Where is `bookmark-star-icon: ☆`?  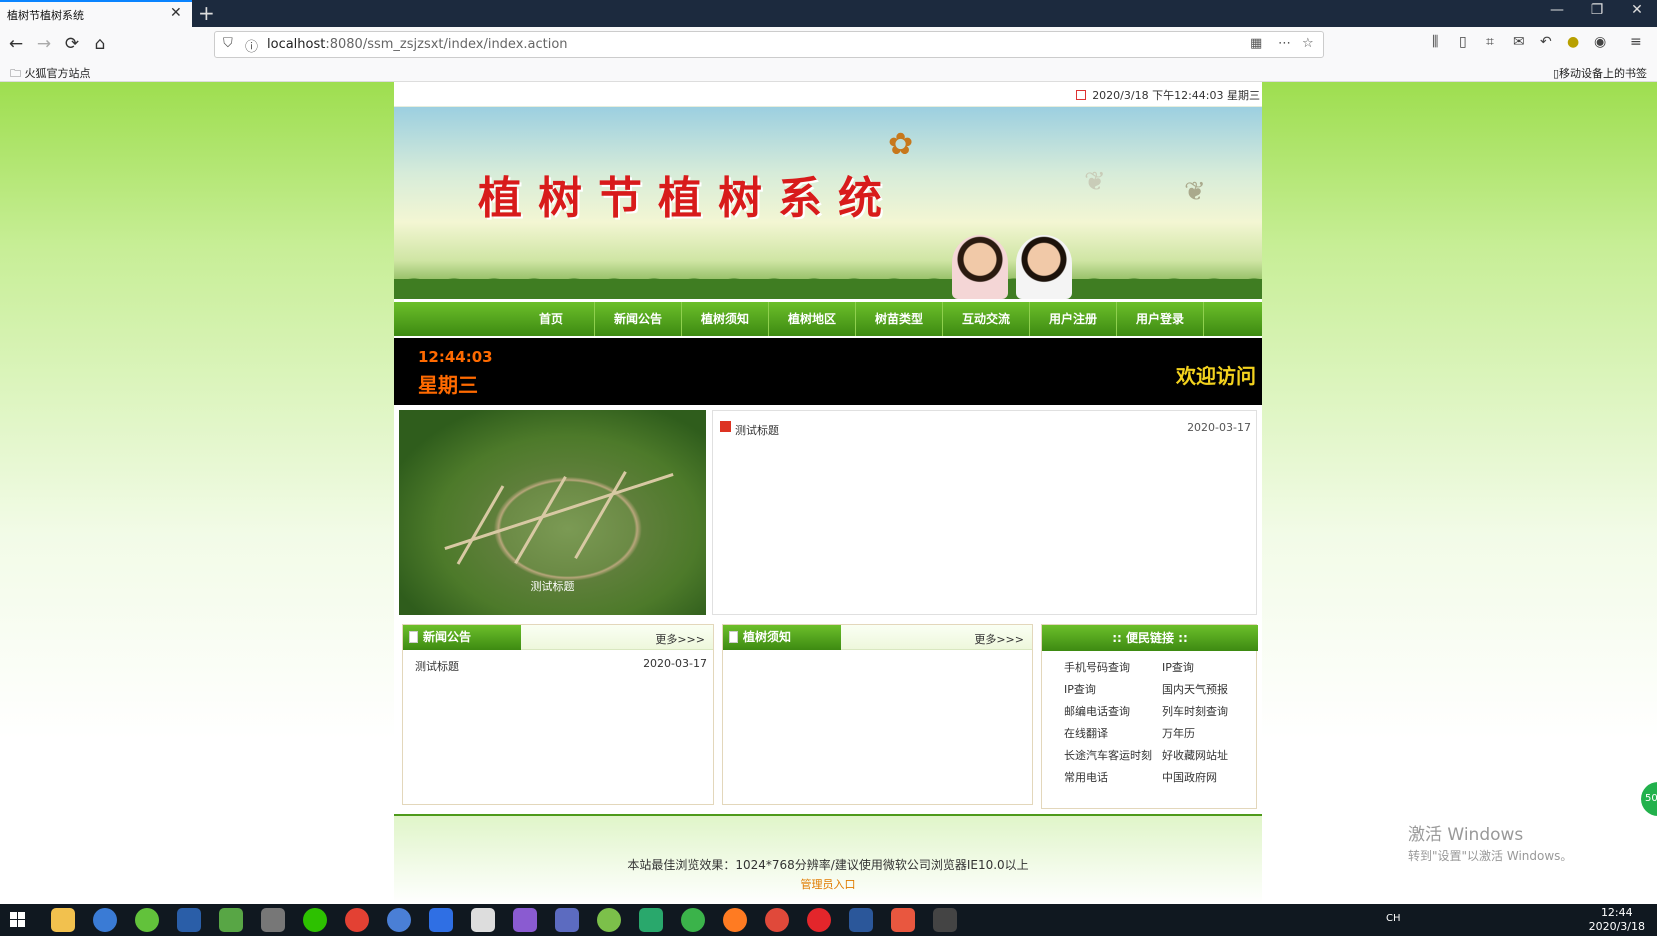
bookmark-star-icon: ☆ is located at coordinates (1308, 43).